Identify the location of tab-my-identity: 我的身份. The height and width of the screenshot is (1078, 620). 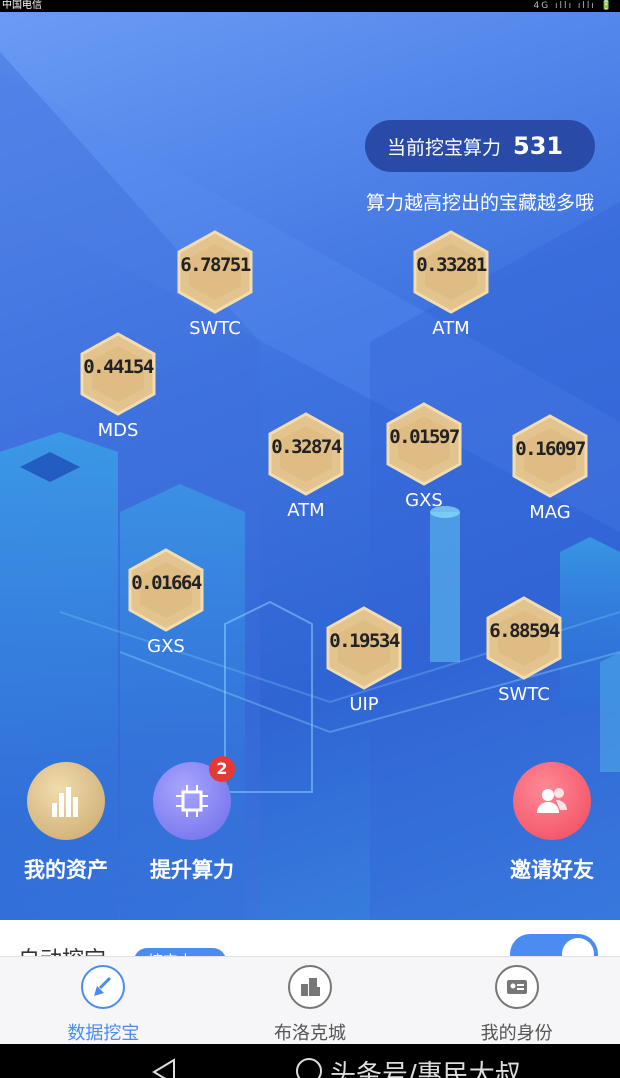
(516, 1000).